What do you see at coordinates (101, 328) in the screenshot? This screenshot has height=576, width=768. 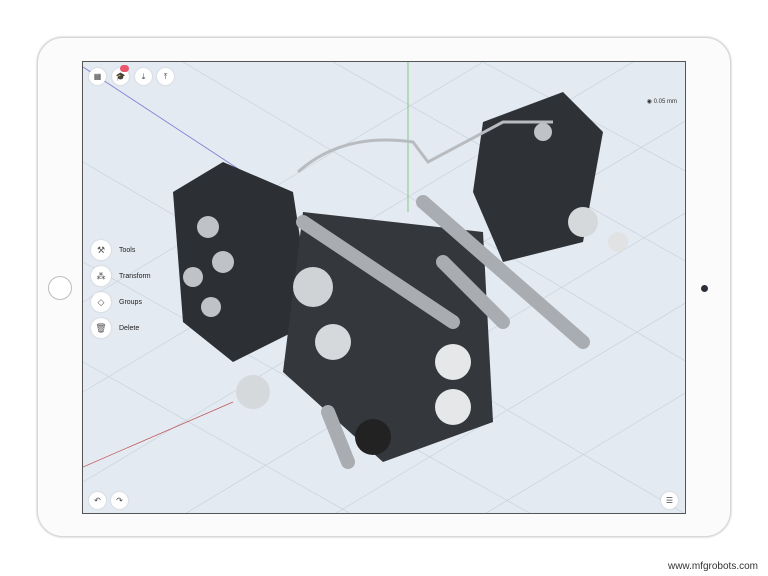 I see `trash-icon: 🗑` at bounding box center [101, 328].